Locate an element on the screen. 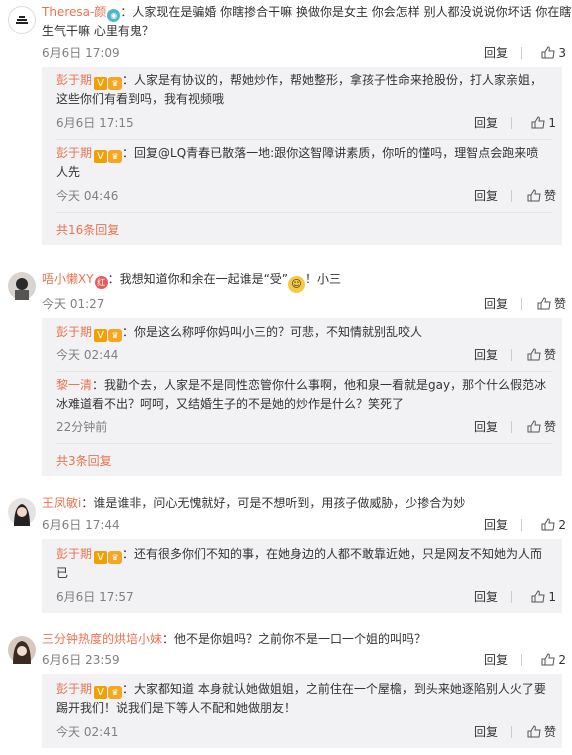  like-button: 3 is located at coordinates (553, 53).